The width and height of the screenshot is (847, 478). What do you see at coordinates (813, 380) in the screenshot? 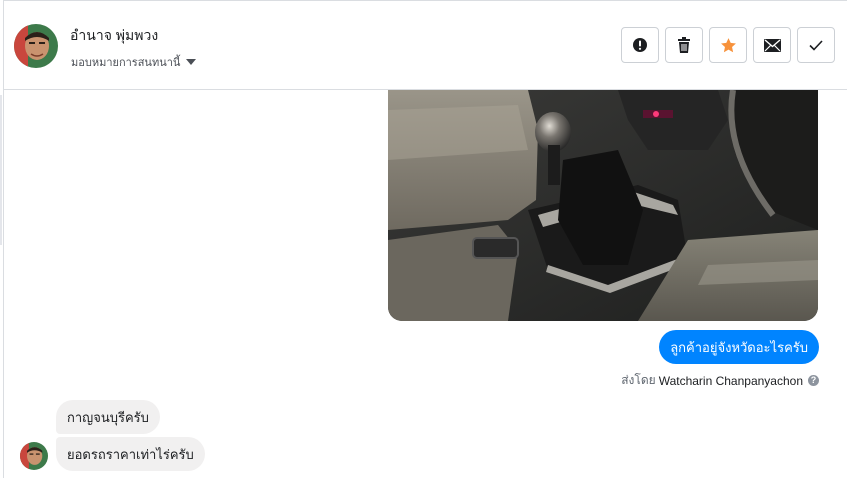
I see `question-icon: ?` at bounding box center [813, 380].